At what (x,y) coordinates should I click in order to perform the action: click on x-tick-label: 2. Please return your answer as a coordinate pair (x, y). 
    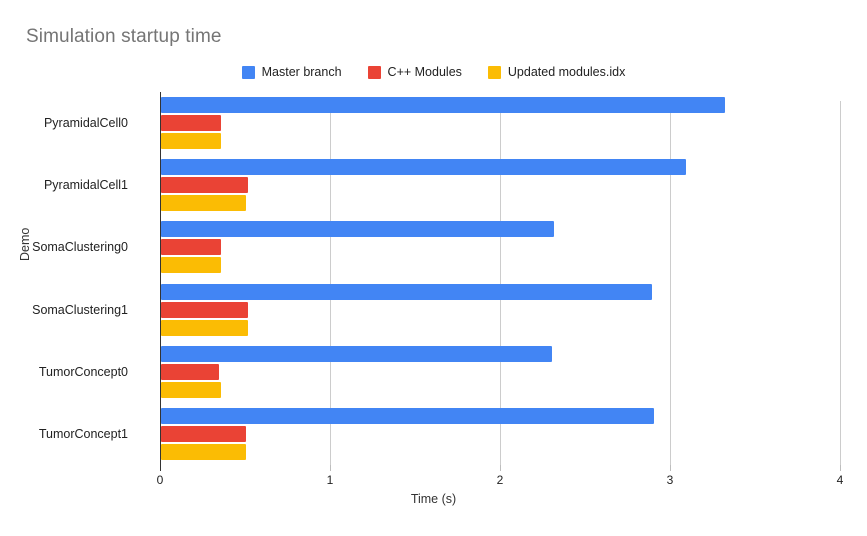
    Looking at the image, I should click on (500, 480).